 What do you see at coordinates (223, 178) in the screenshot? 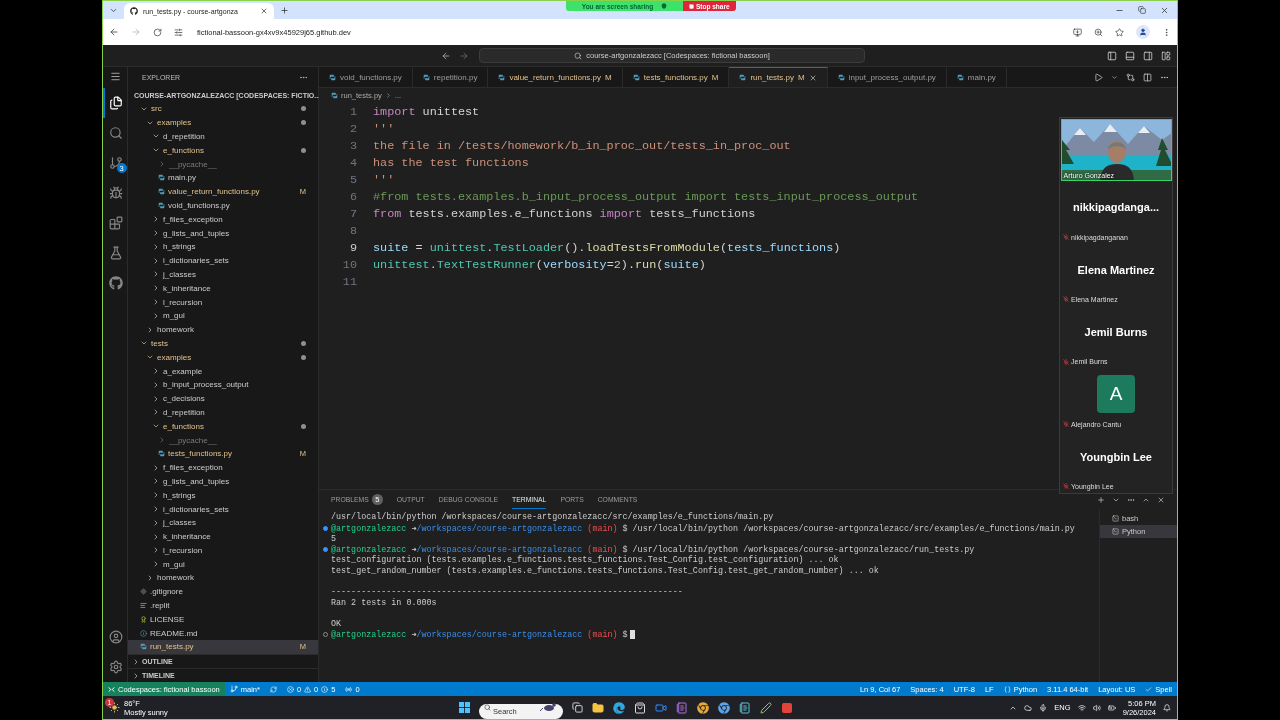
I see `tree-item: main.py` at bounding box center [223, 178].